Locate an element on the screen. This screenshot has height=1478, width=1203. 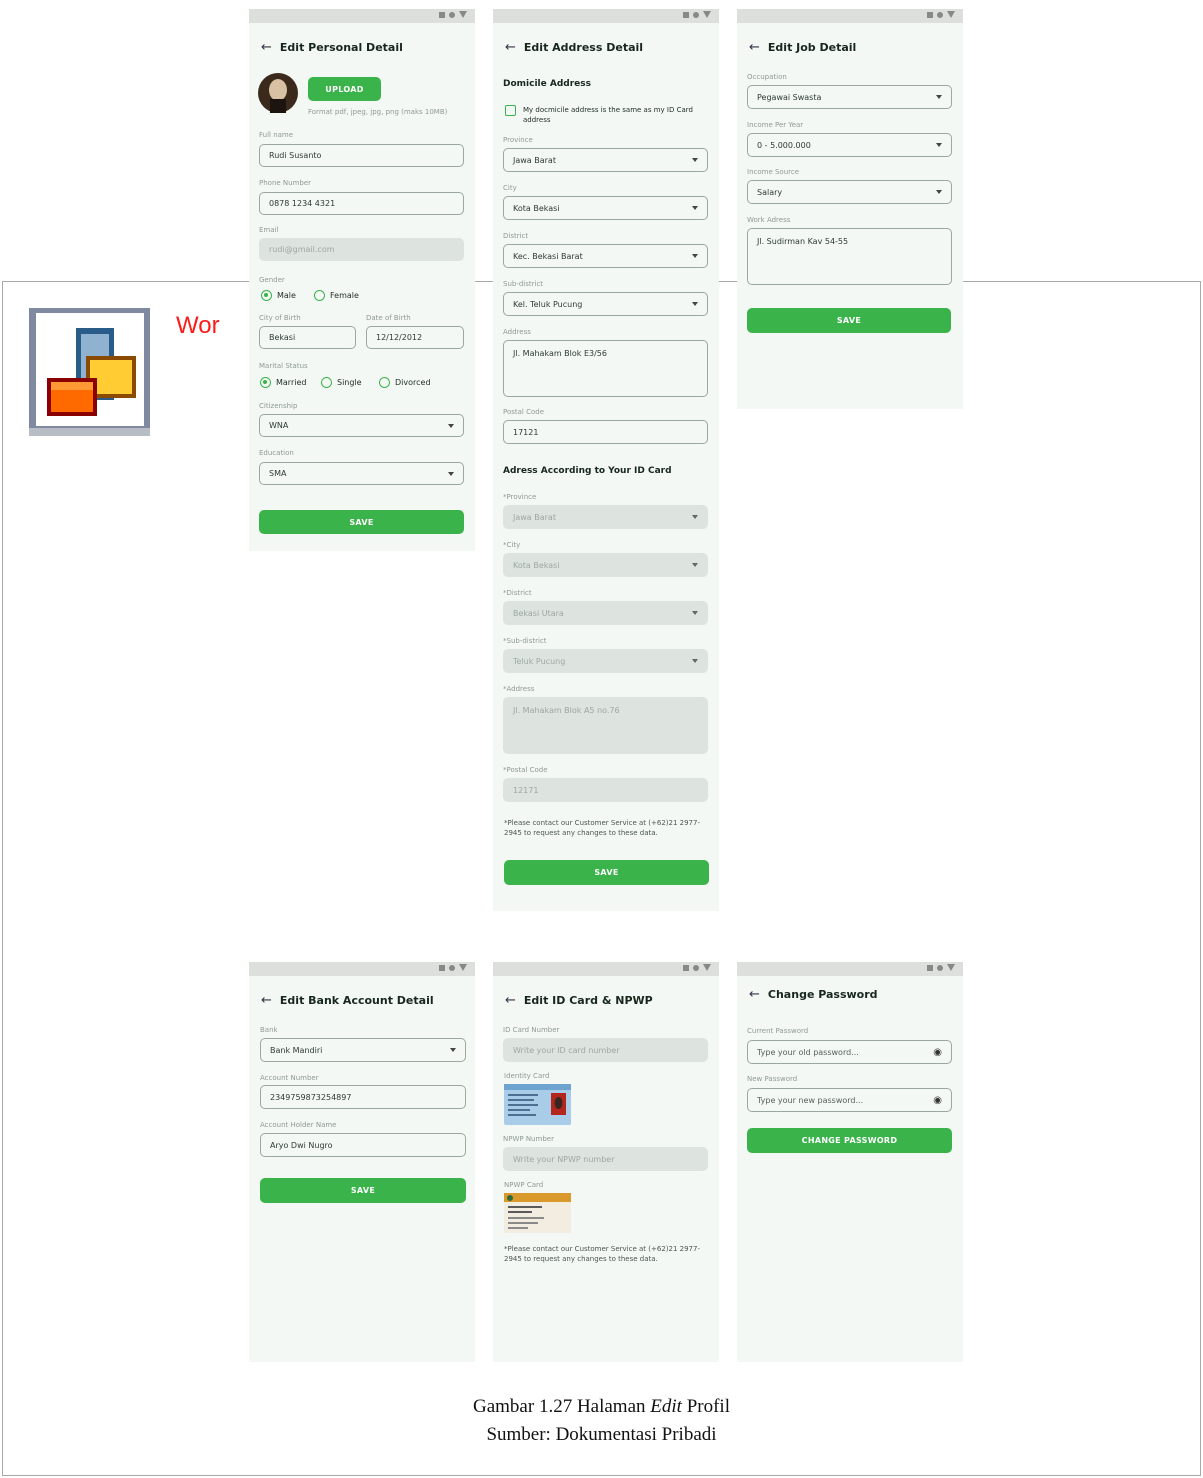
phone-input: 0878 1234 4321 is located at coordinates (361, 203).